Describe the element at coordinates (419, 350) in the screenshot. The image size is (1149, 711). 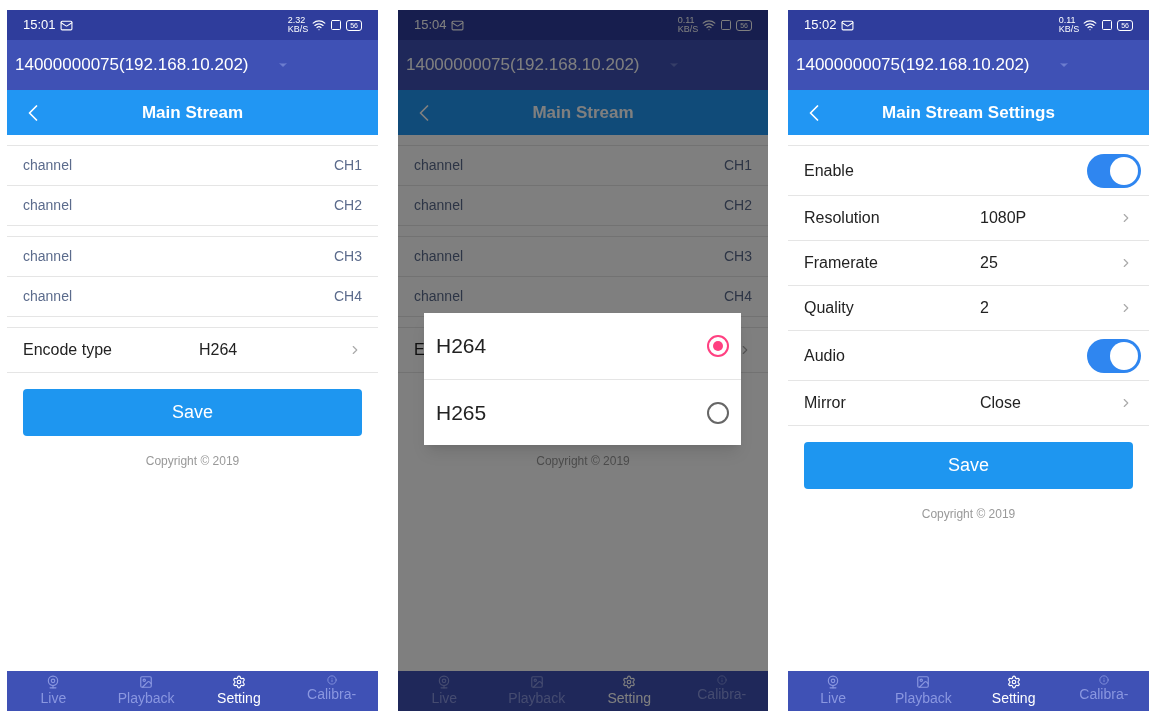
I see `row-label: E` at that location.